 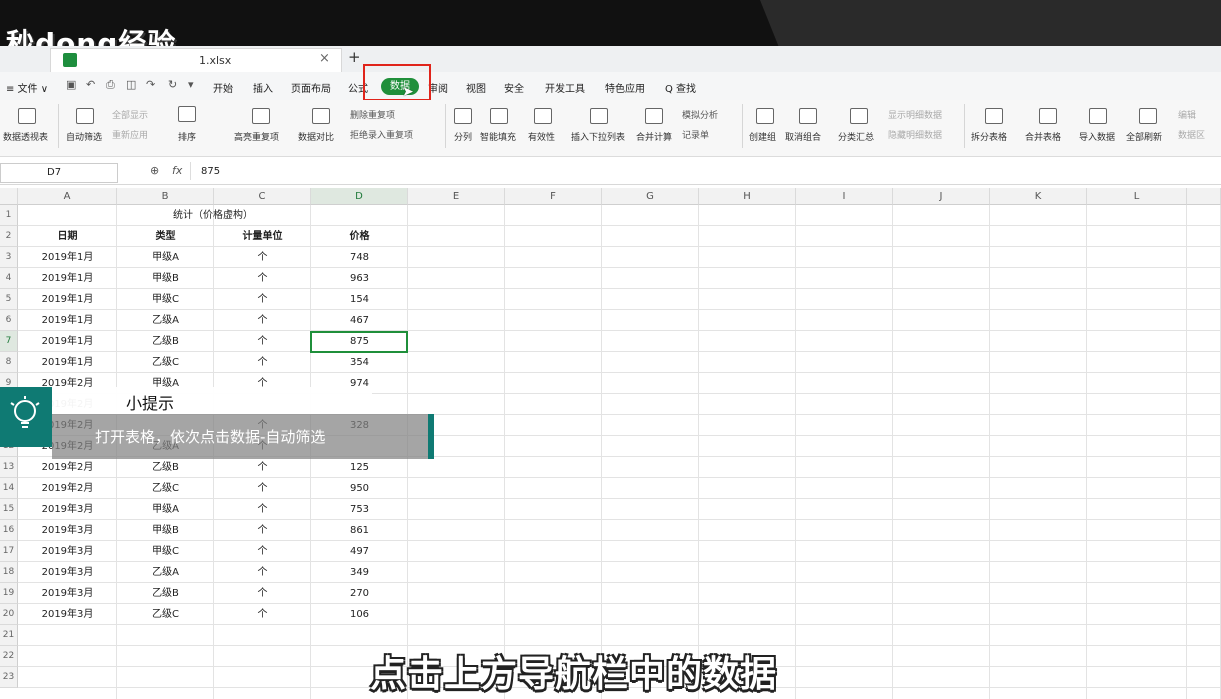 I want to click on row-header: 8, so click(x=9, y=362).